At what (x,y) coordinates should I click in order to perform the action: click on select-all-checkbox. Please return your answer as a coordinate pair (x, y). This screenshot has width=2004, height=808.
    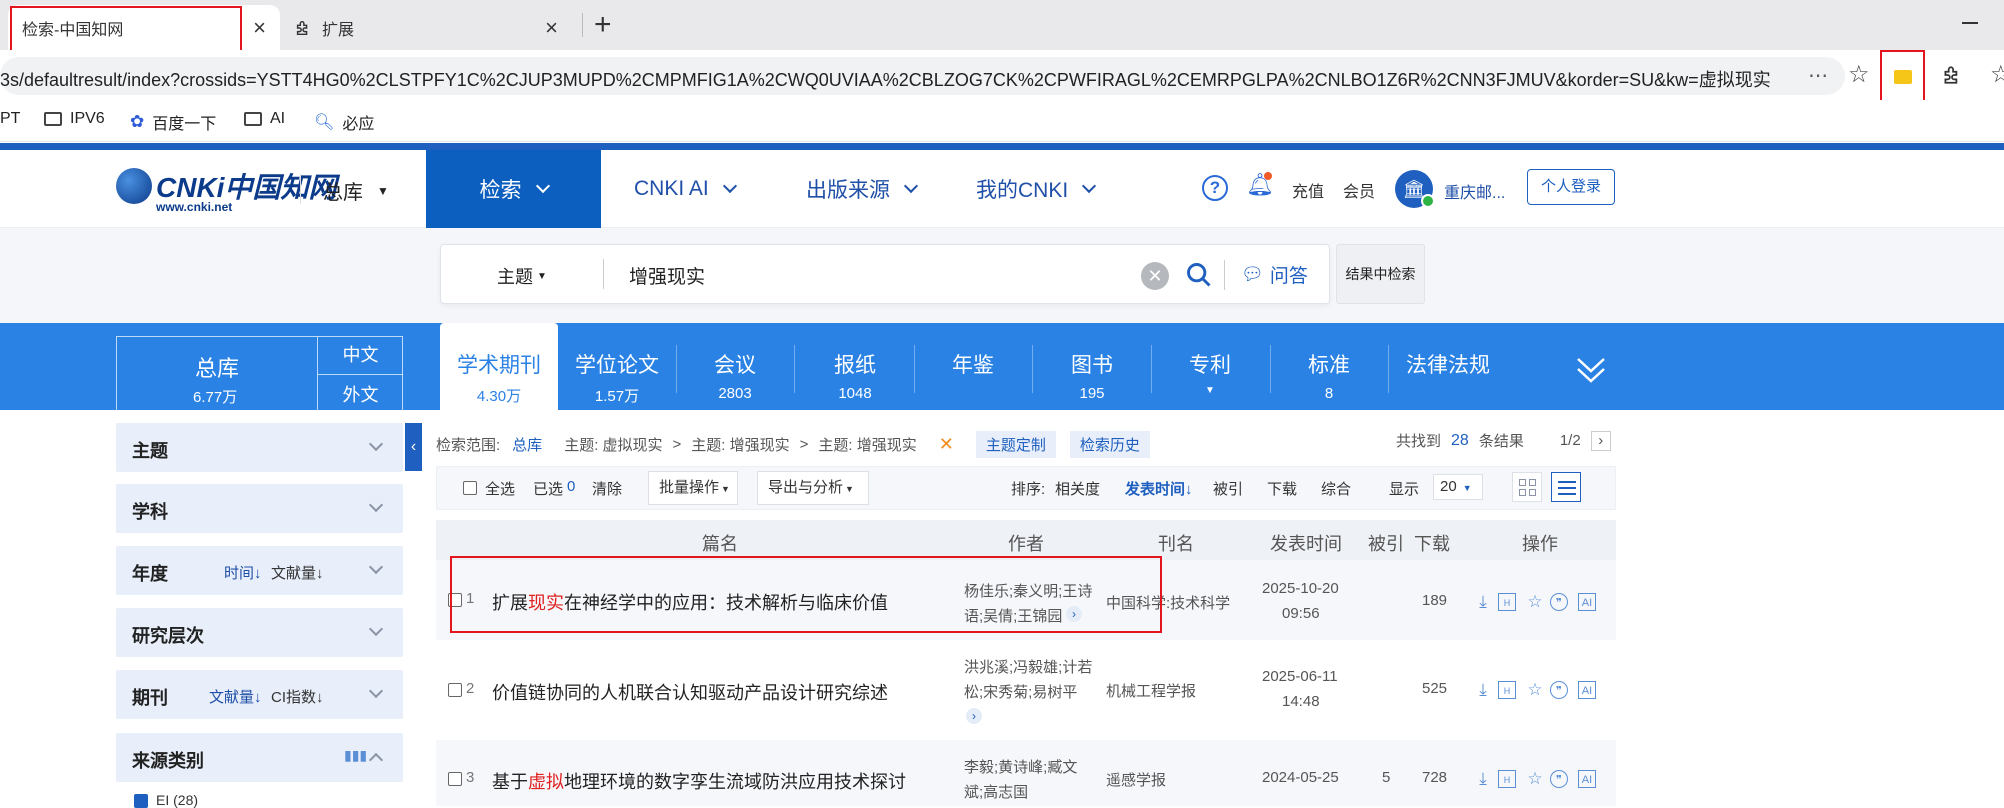
    Looking at the image, I should click on (470, 488).